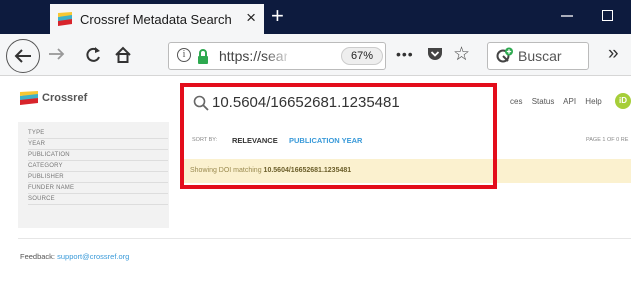 The height and width of the screenshot is (295, 631). What do you see at coordinates (184, 55) in the screenshot?
I see `site-info-icon: i` at bounding box center [184, 55].